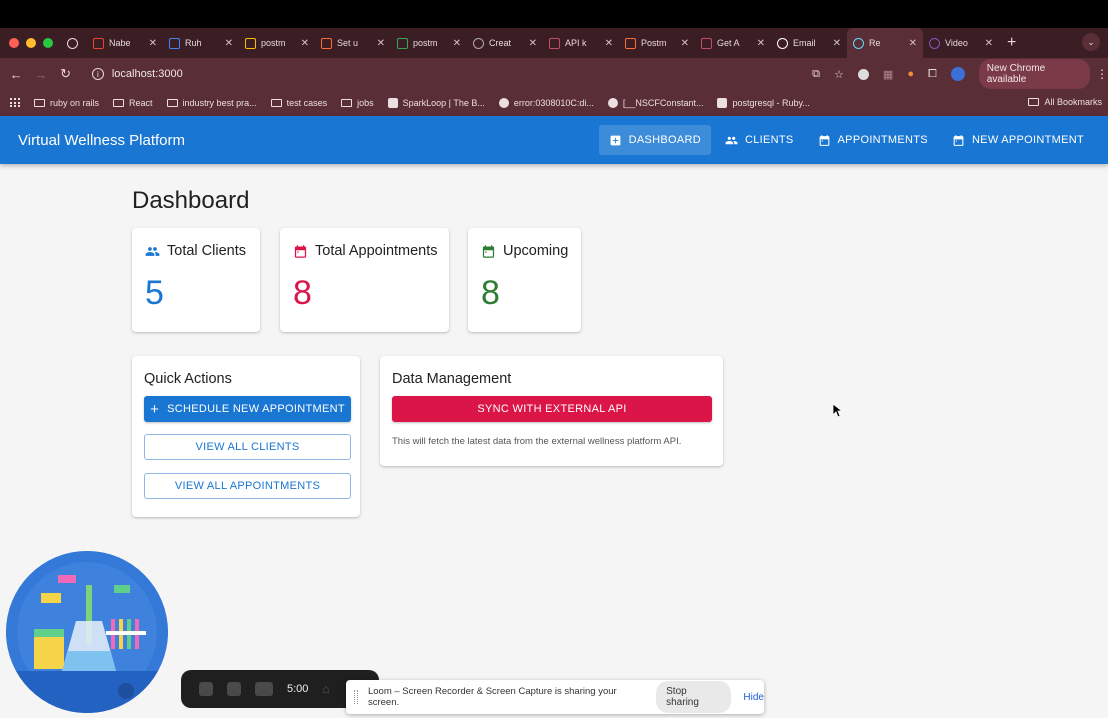 The width and height of the screenshot is (1108, 718). What do you see at coordinates (41, 74) in the screenshot?
I see `forward-button: →` at bounding box center [41, 74].